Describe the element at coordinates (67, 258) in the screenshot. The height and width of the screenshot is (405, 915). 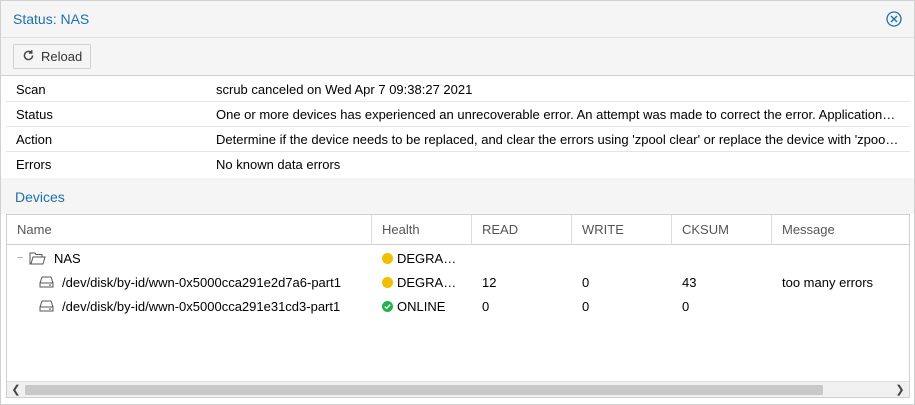
I see `device-name: NAS` at that location.